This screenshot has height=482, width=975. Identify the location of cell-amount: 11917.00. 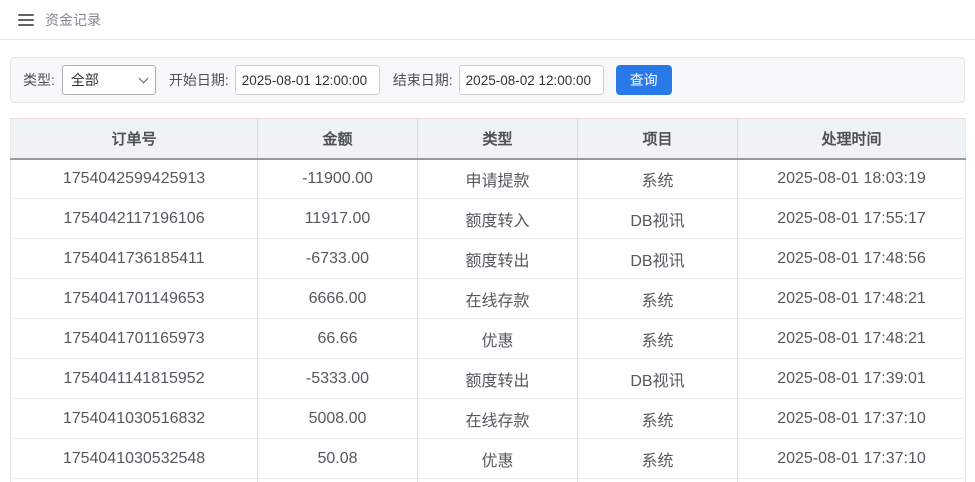
(337, 218).